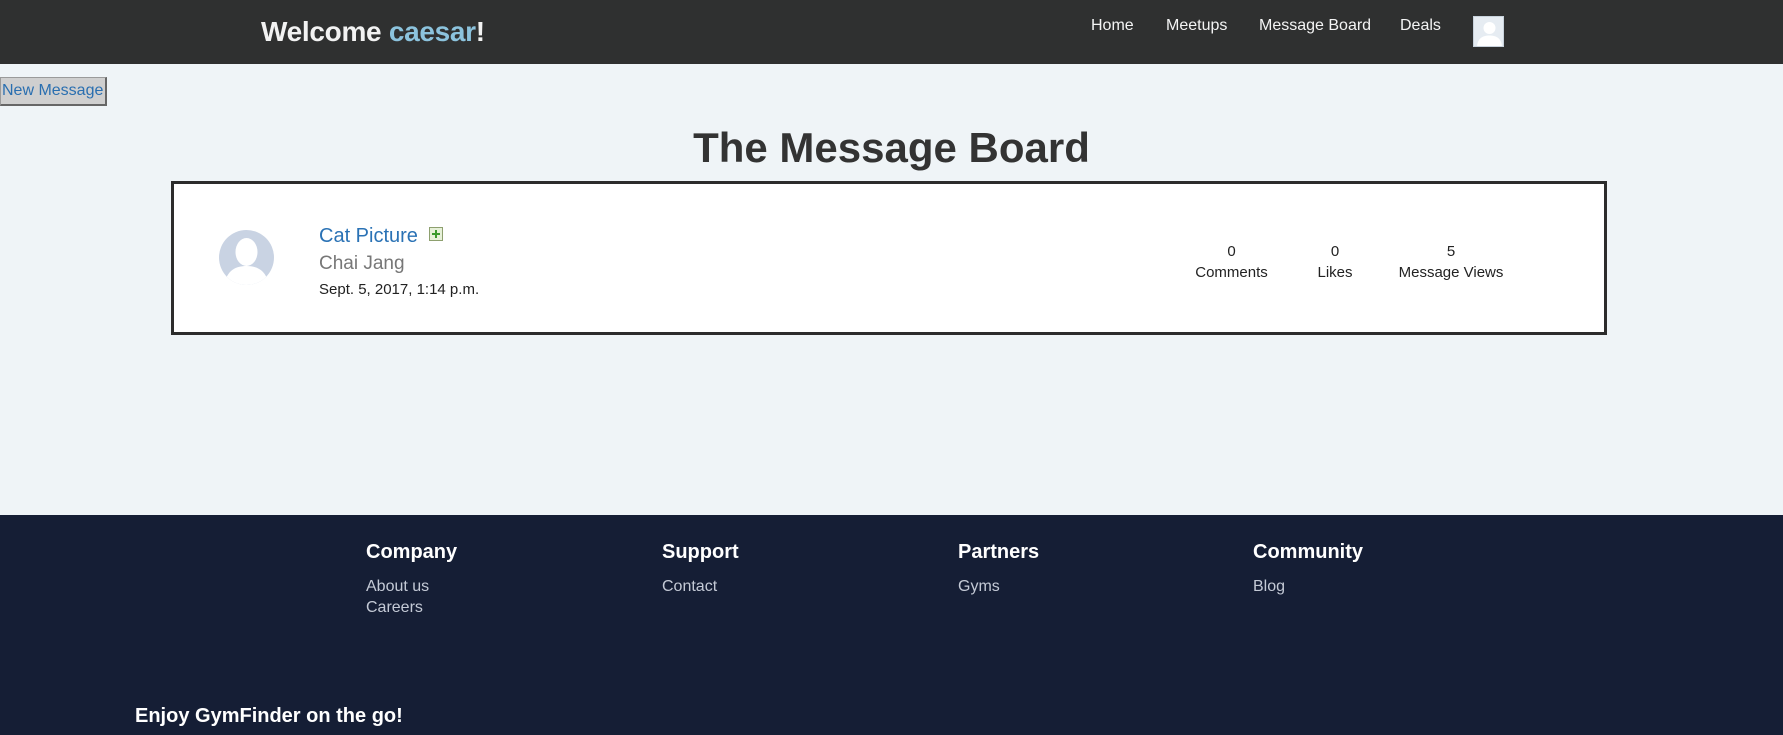  I want to click on nav-meetups: Meetups, so click(1196, 26).